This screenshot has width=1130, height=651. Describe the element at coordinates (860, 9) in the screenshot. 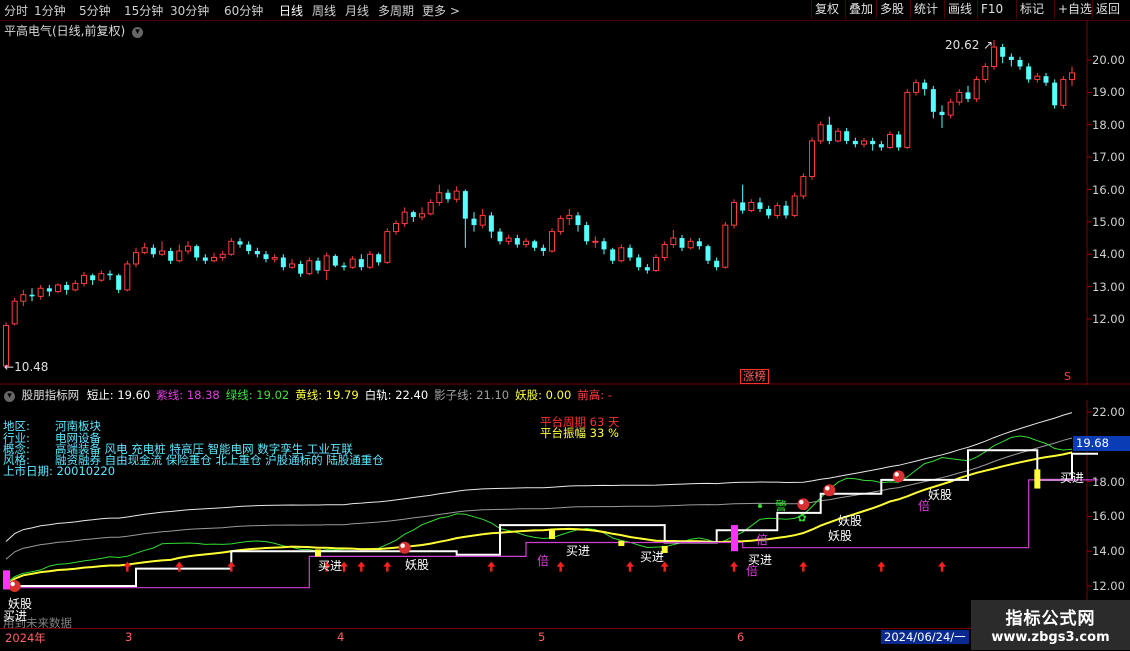

I see `toolbar-button: 叠加` at that location.